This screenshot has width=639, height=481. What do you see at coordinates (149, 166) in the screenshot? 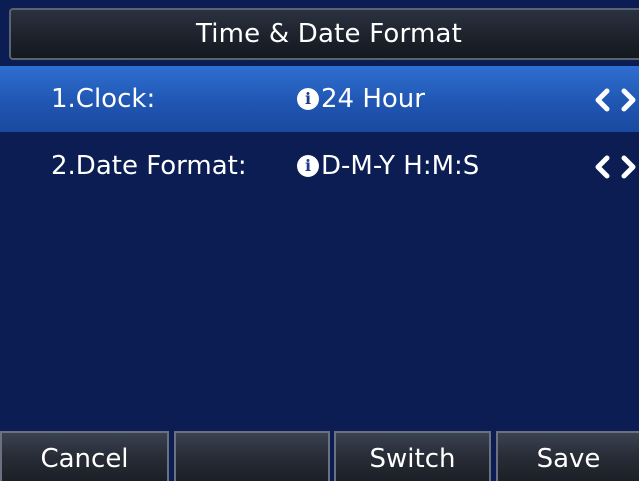
I see `menu-item-label: 2.Date Format:` at bounding box center [149, 166].